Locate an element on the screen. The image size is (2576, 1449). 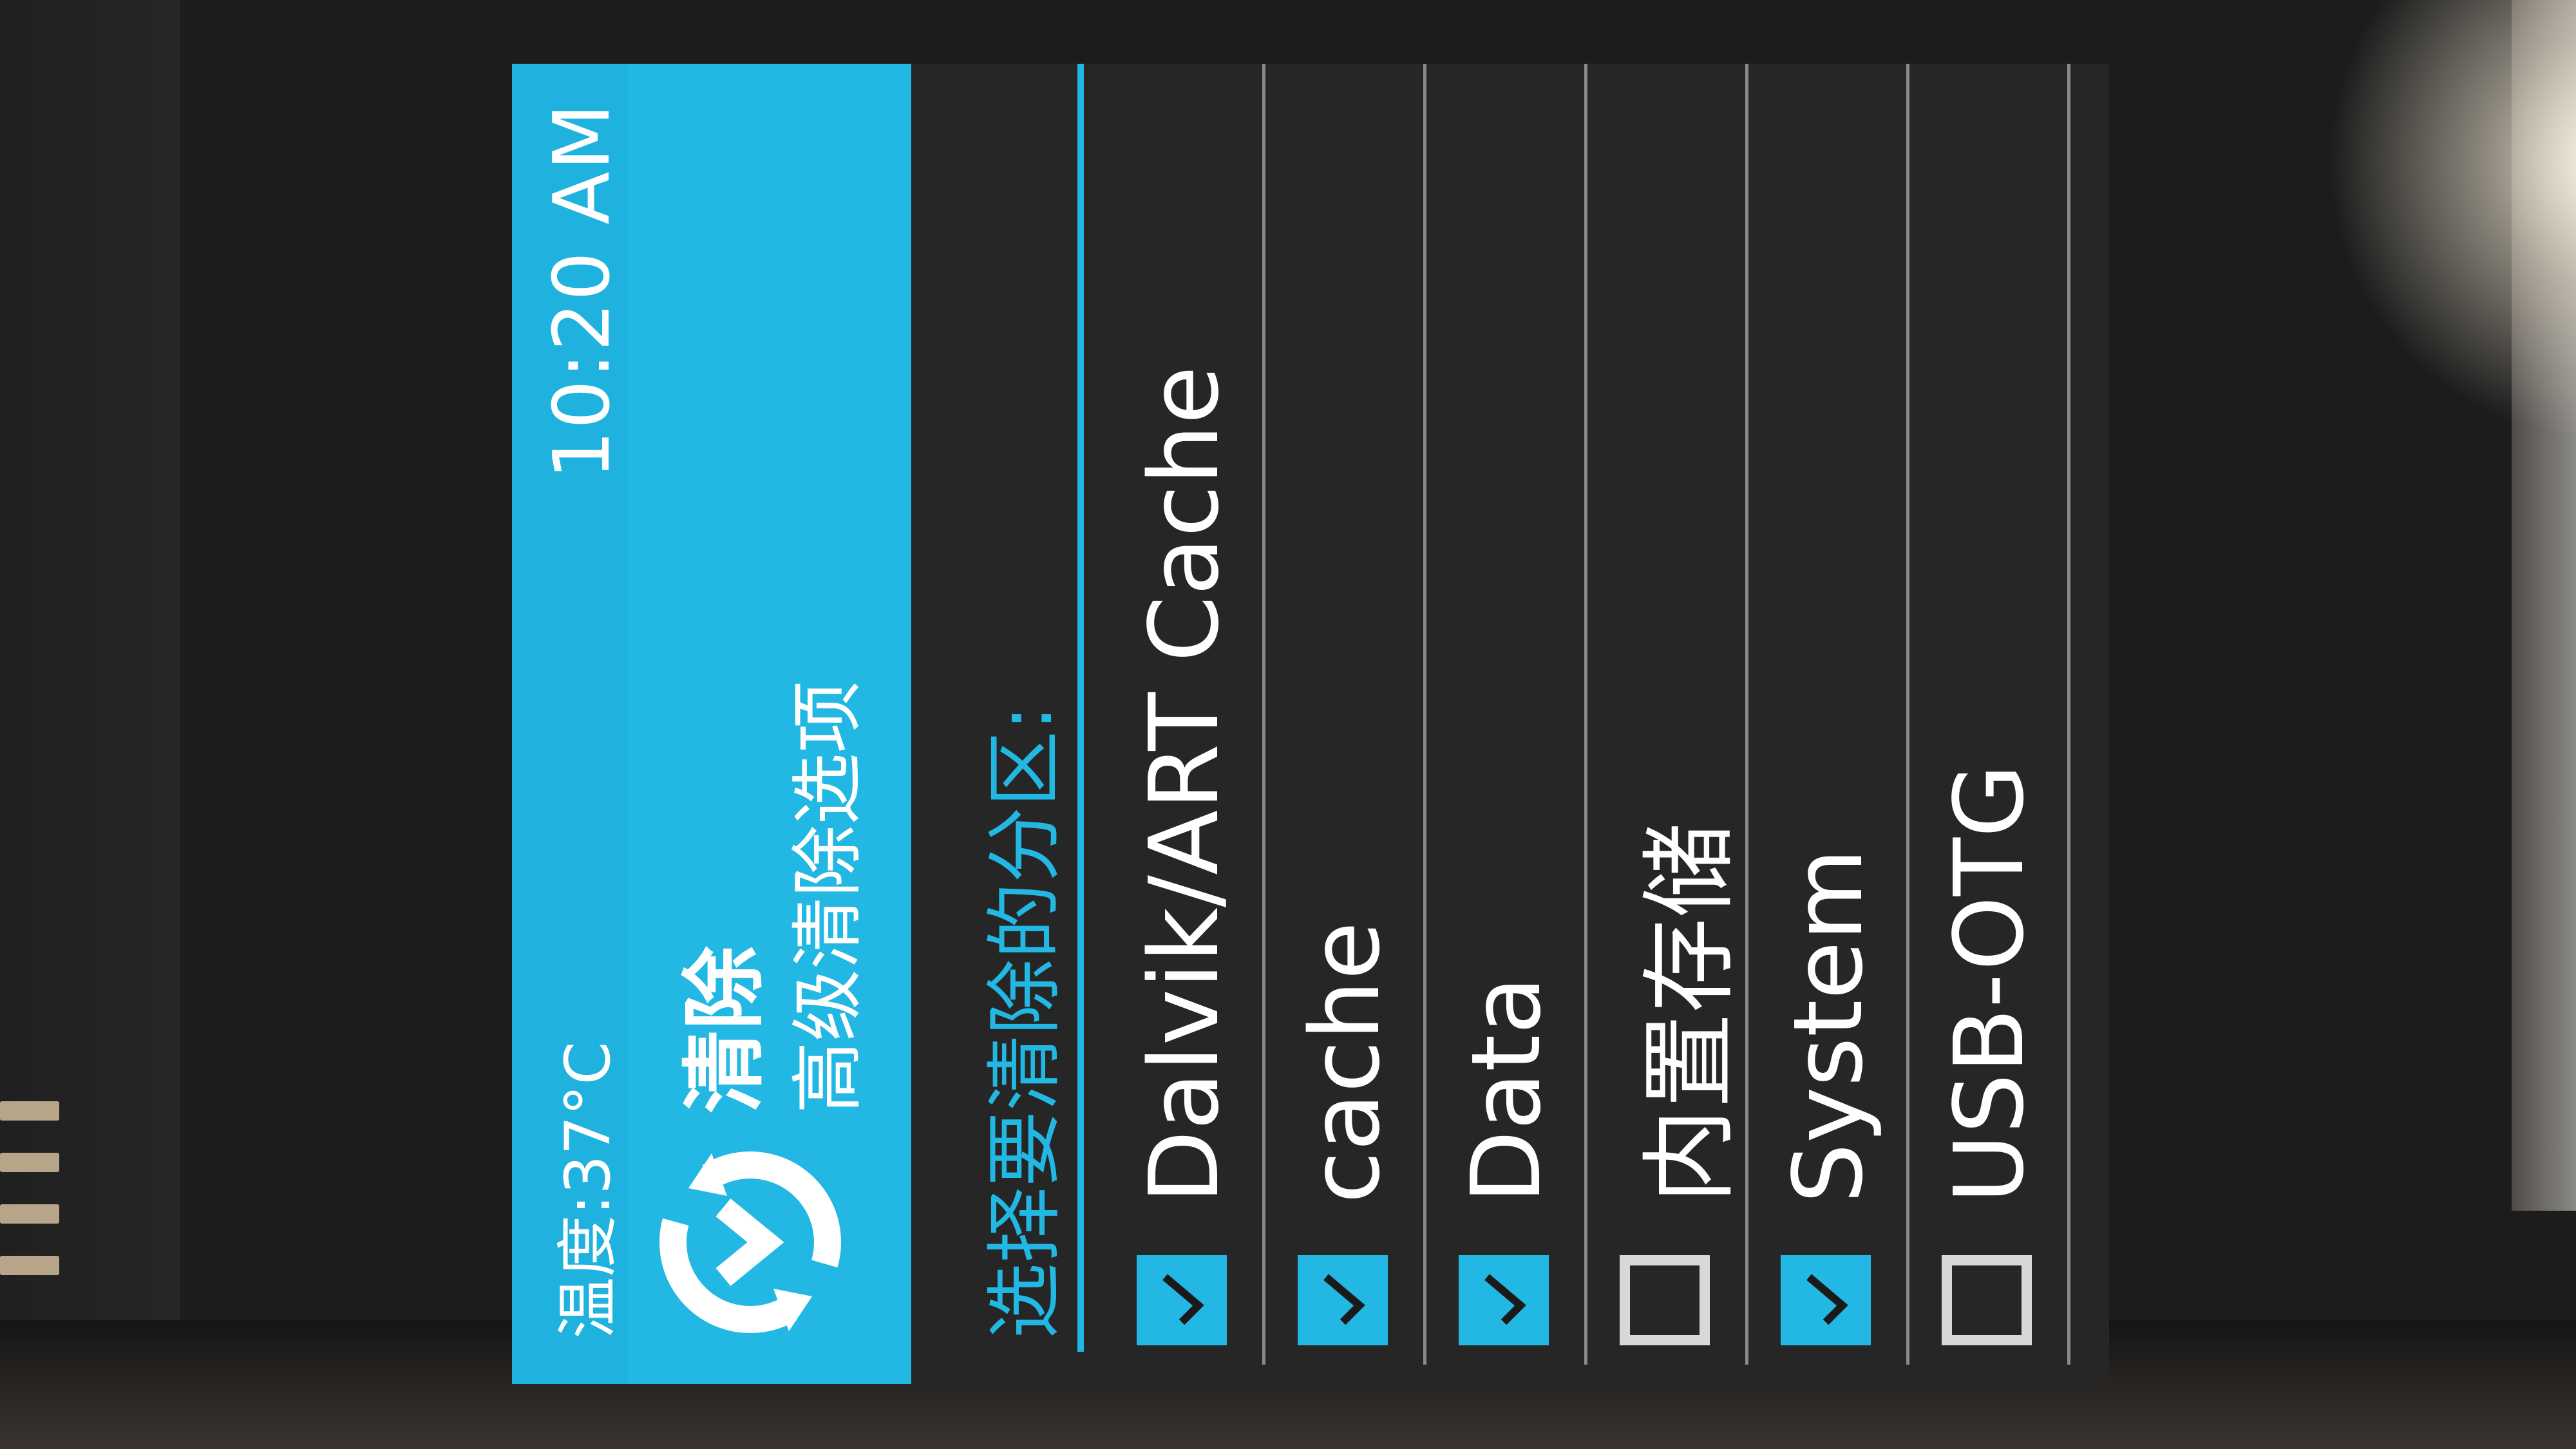
partition-label: USB-OTG is located at coordinates (1989, 984).